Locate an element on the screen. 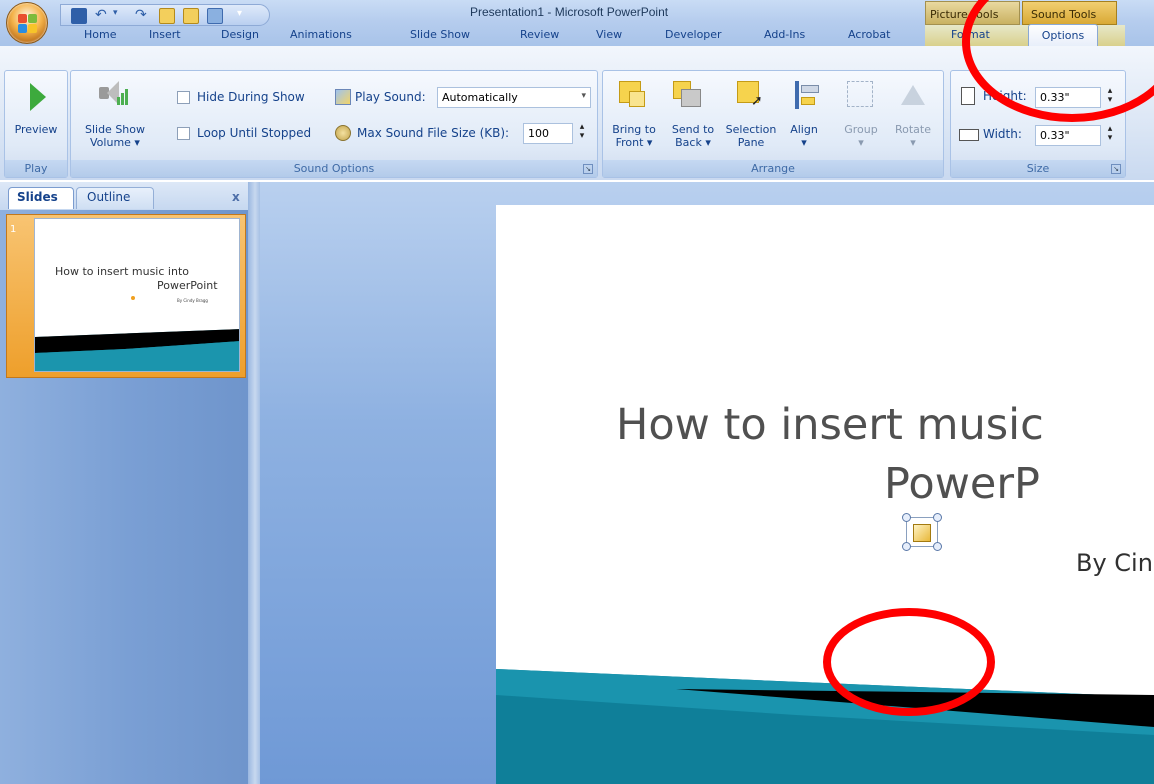 This screenshot has height=784, width=1154. align-button: Align ▾ is located at coordinates (804, 136).